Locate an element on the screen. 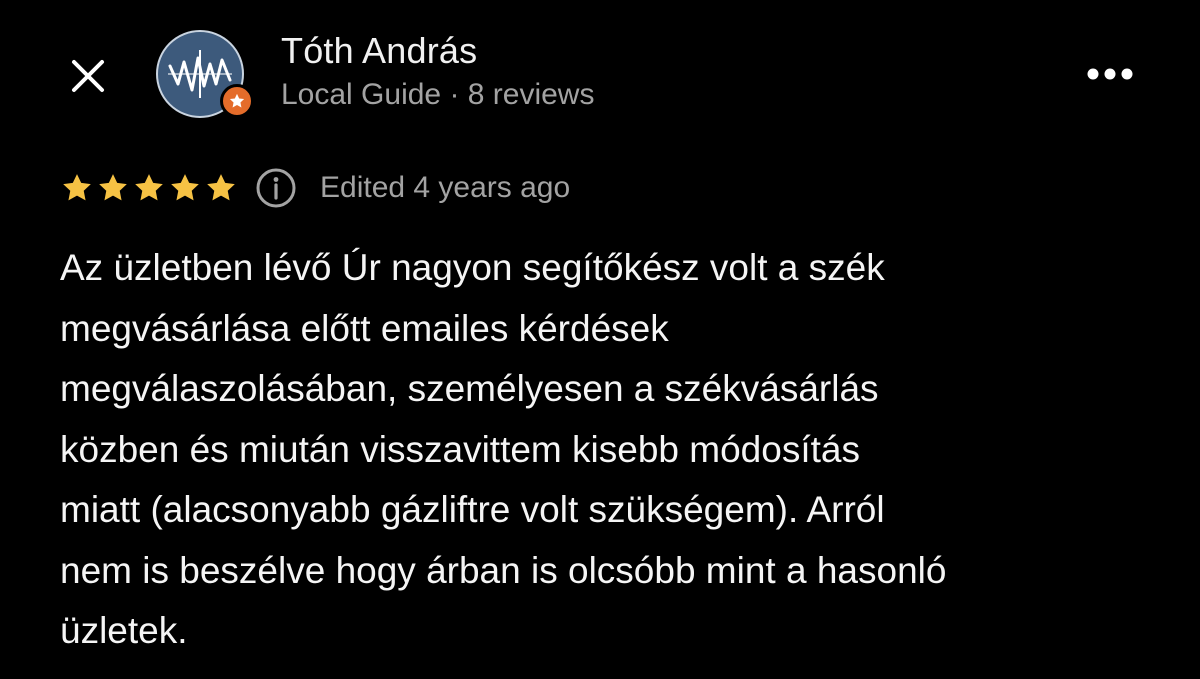  close-button is located at coordinates (88, 76).